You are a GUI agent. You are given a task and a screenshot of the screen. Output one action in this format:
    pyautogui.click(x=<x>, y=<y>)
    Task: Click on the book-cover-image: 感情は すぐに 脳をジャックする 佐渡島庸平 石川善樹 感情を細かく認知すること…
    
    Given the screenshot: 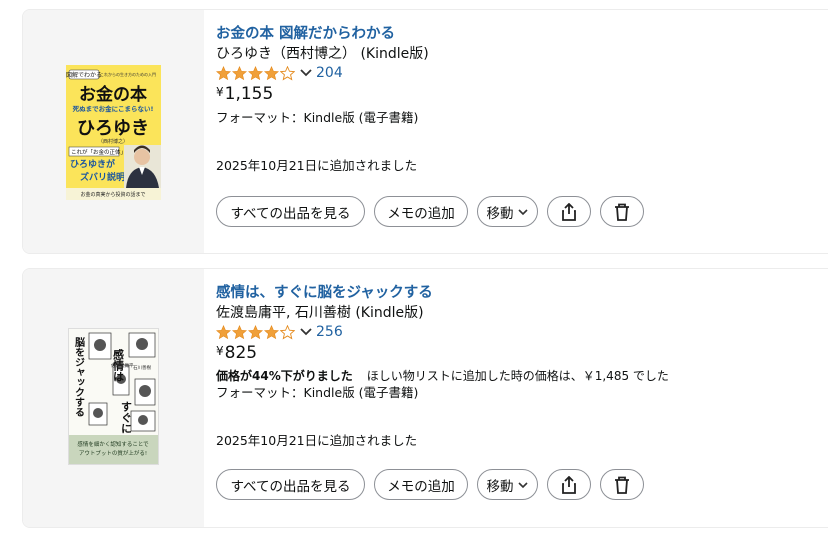 What is the action you would take?
    pyautogui.click(x=113, y=396)
    